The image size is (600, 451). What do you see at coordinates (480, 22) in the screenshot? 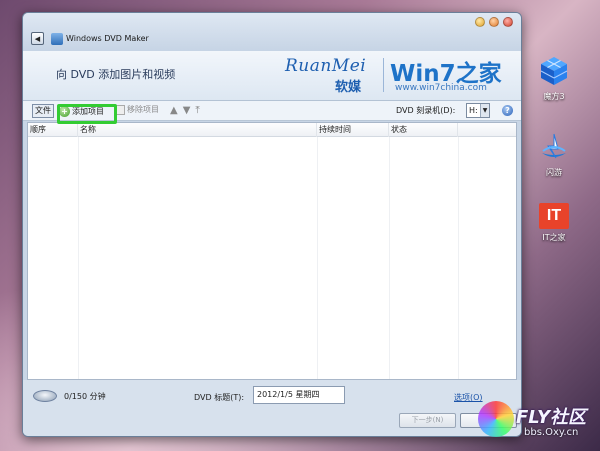
I see `minimize-button` at bounding box center [480, 22].